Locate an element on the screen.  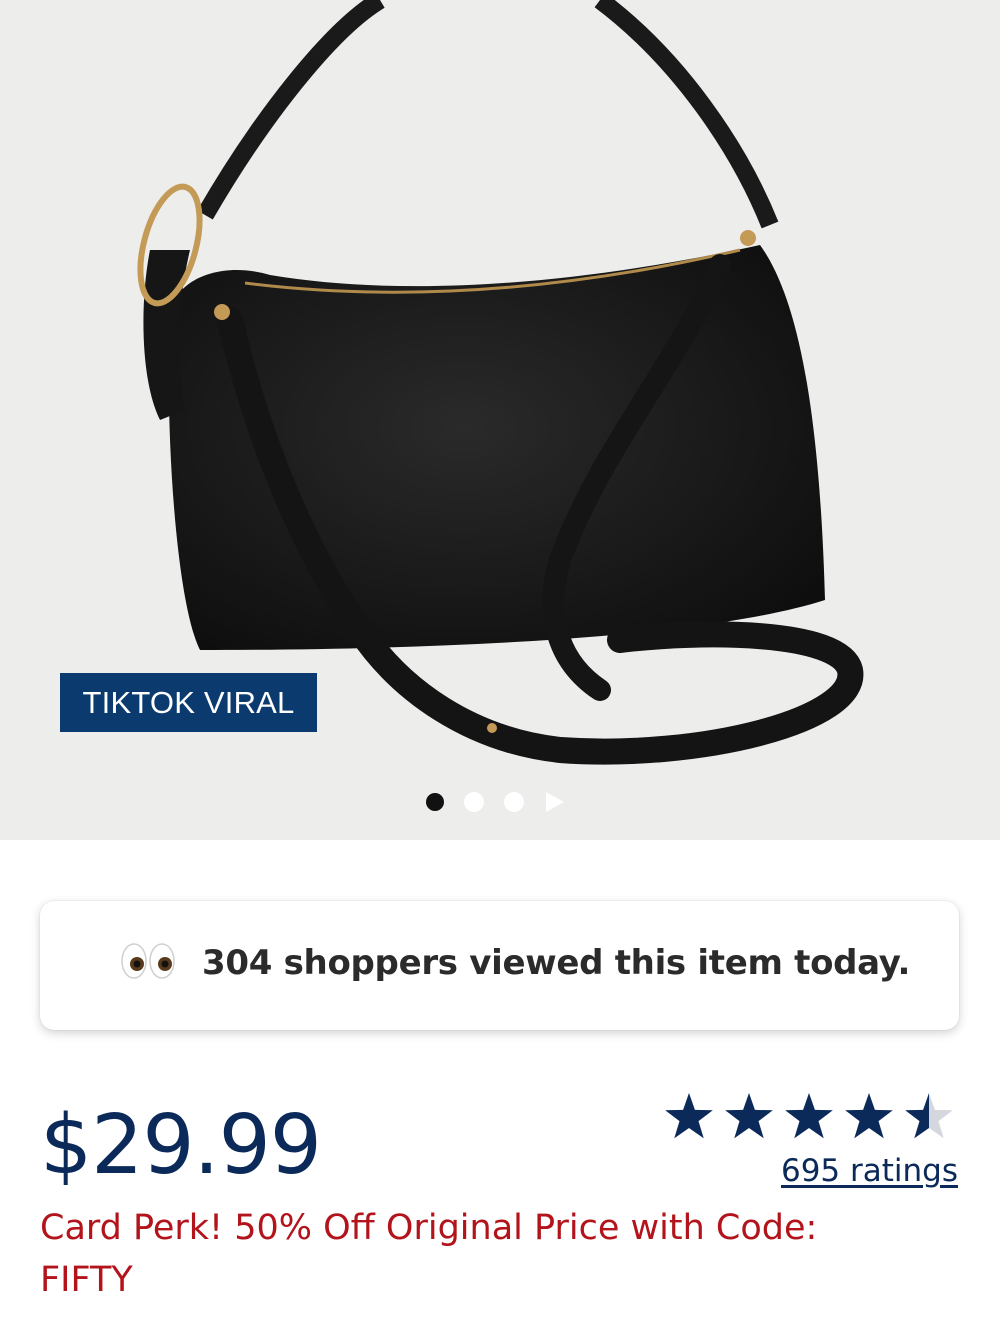
carousel-next-icon is located at coordinates (555, 802).